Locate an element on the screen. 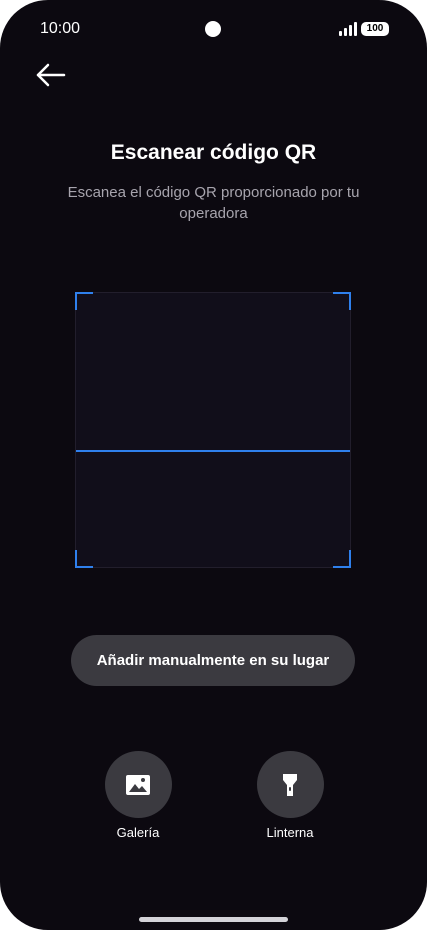  flashlight-button is located at coordinates (290, 784).